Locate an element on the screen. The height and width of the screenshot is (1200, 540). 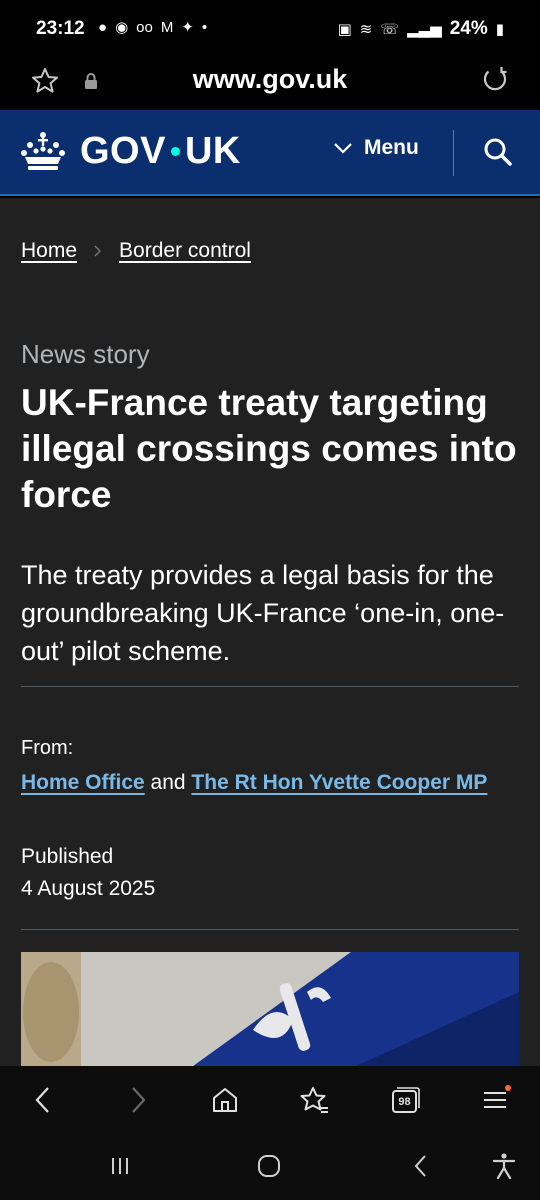
metadata-divider is located at coordinates (270, 929).